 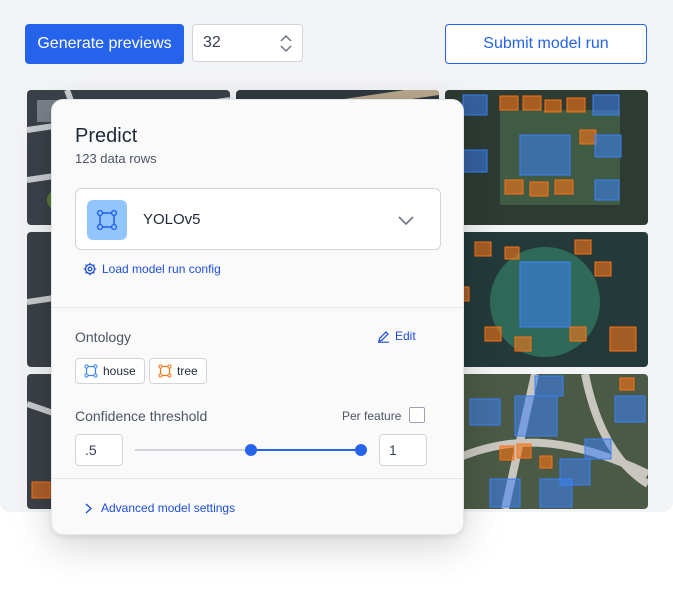 What do you see at coordinates (116, 158) in the screenshot?
I see `data-rows-count: 123 data rows` at bounding box center [116, 158].